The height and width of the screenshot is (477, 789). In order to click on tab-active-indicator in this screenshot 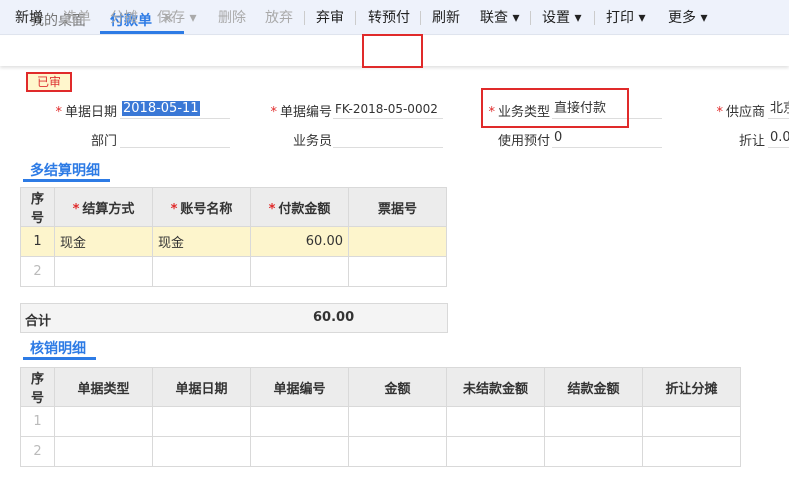, I will do `click(142, 32)`.